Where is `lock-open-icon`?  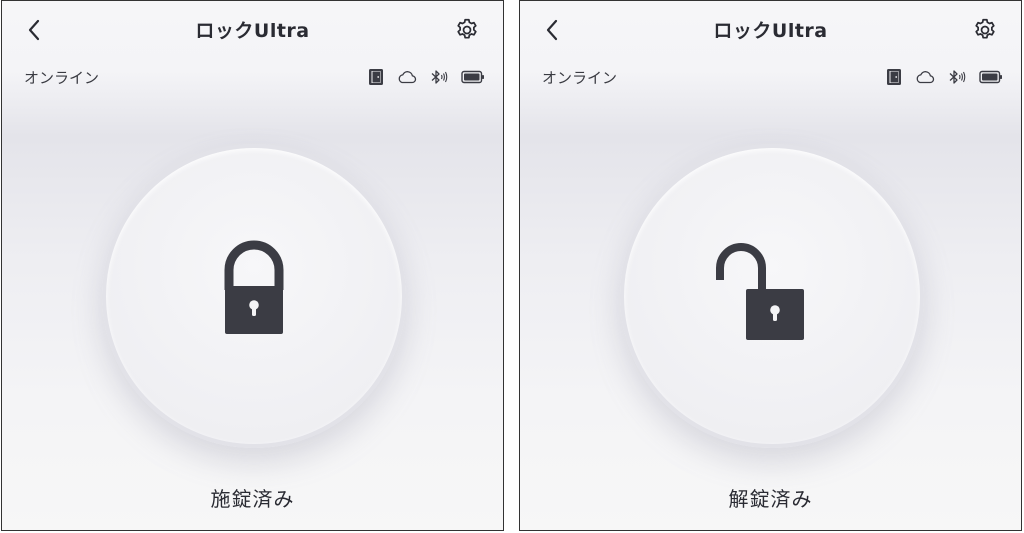
lock-open-icon is located at coordinates (760, 291).